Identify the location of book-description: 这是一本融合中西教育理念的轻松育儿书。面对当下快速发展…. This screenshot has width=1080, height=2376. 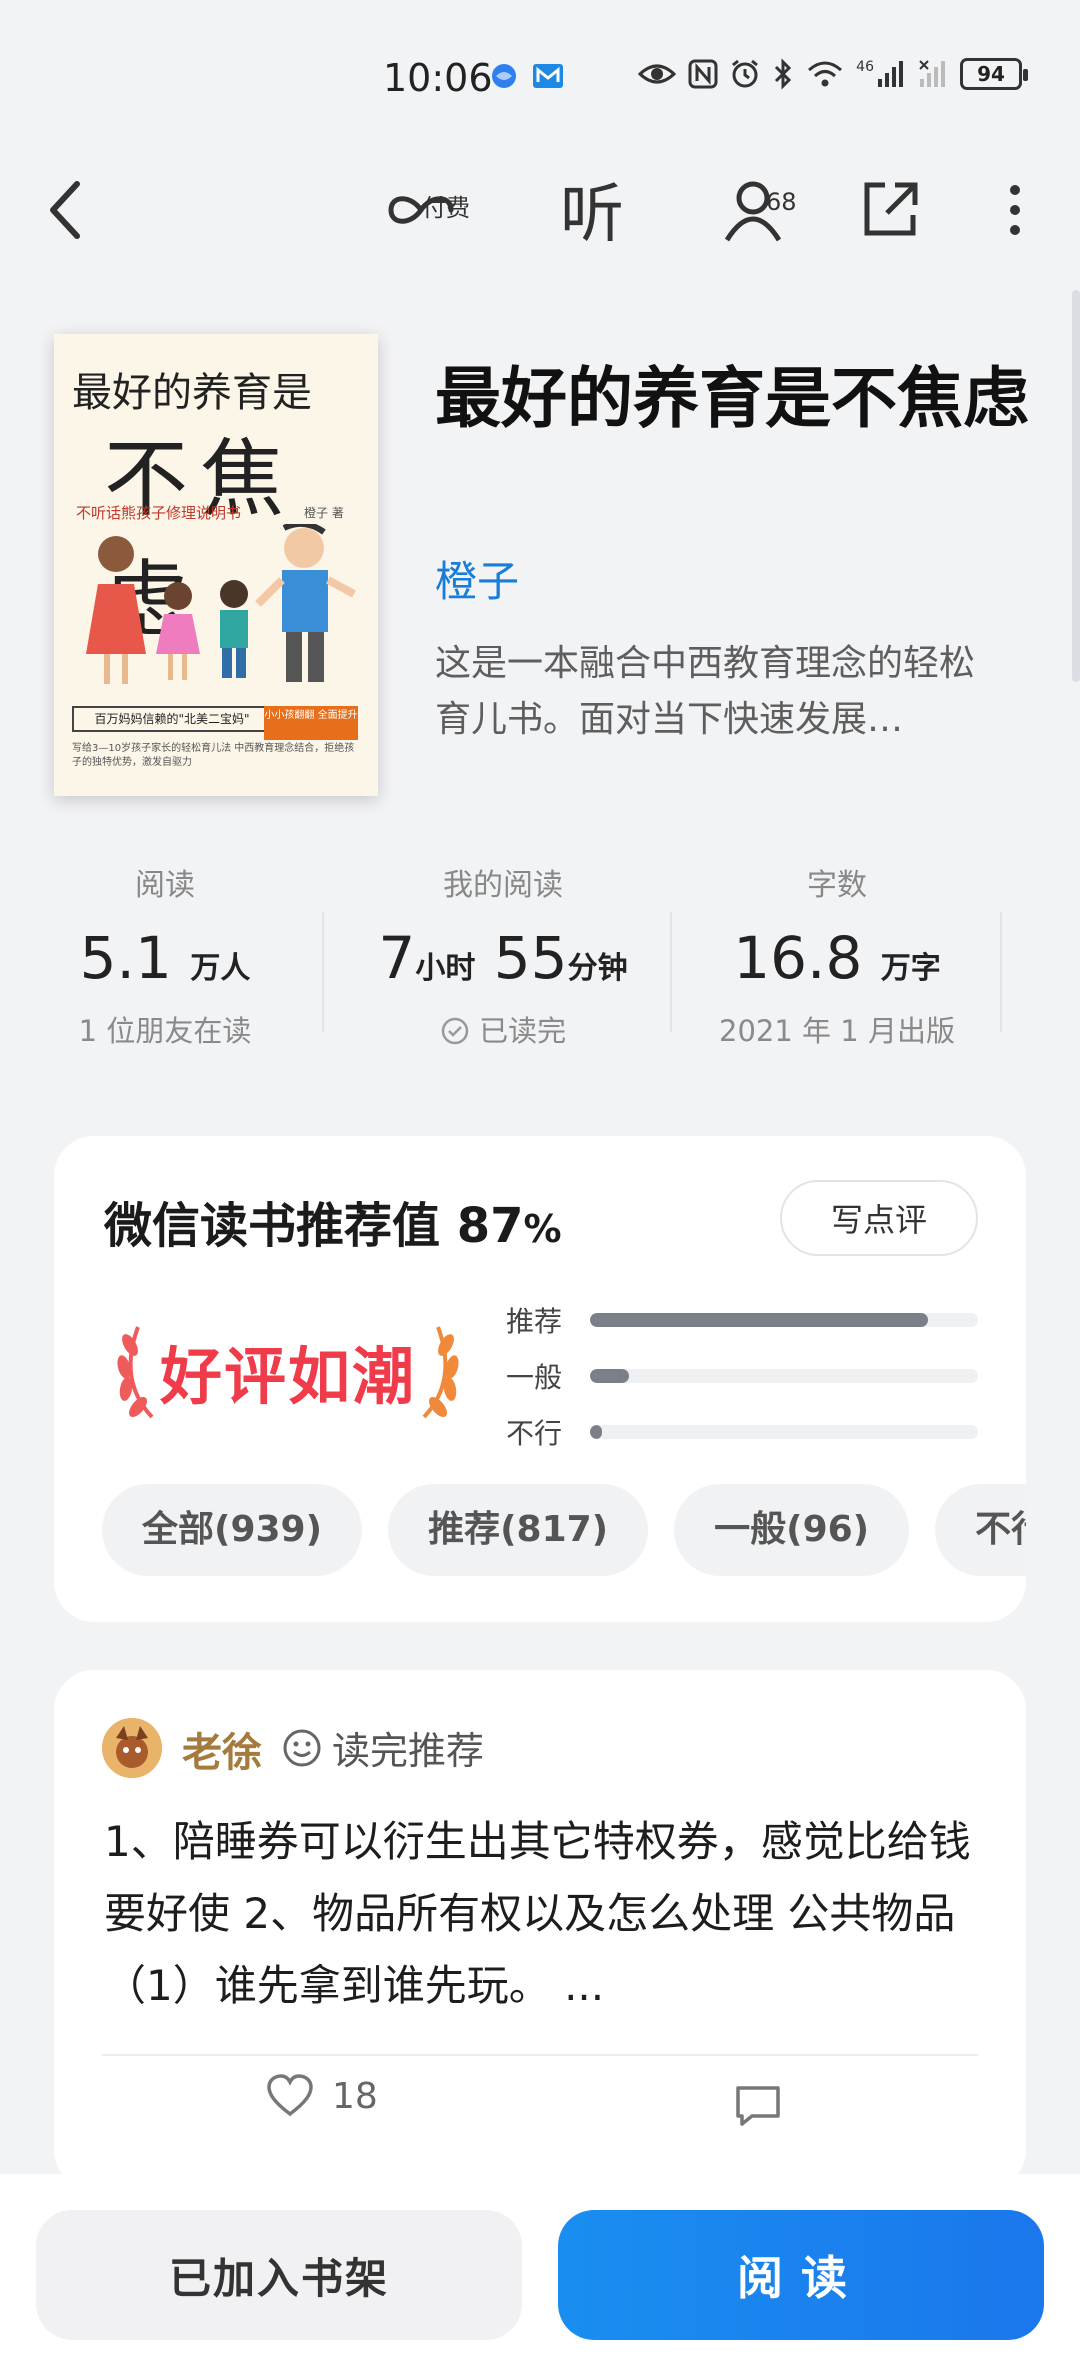
(720, 692).